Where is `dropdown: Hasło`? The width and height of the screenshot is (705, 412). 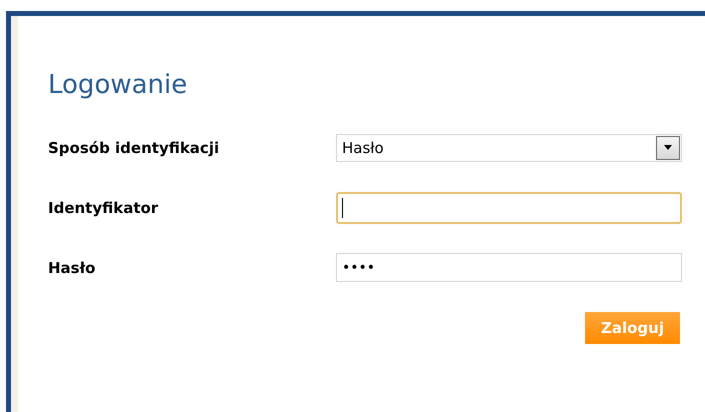
dropdown: Hasło is located at coordinates (509, 148).